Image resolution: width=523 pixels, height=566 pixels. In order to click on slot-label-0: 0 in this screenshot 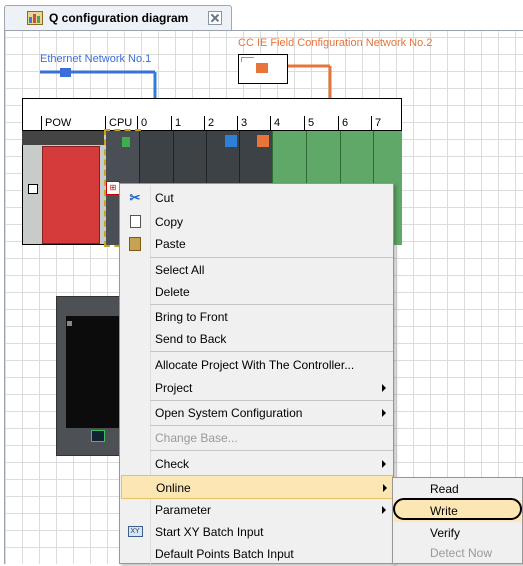, I will do `click(153, 123)`.